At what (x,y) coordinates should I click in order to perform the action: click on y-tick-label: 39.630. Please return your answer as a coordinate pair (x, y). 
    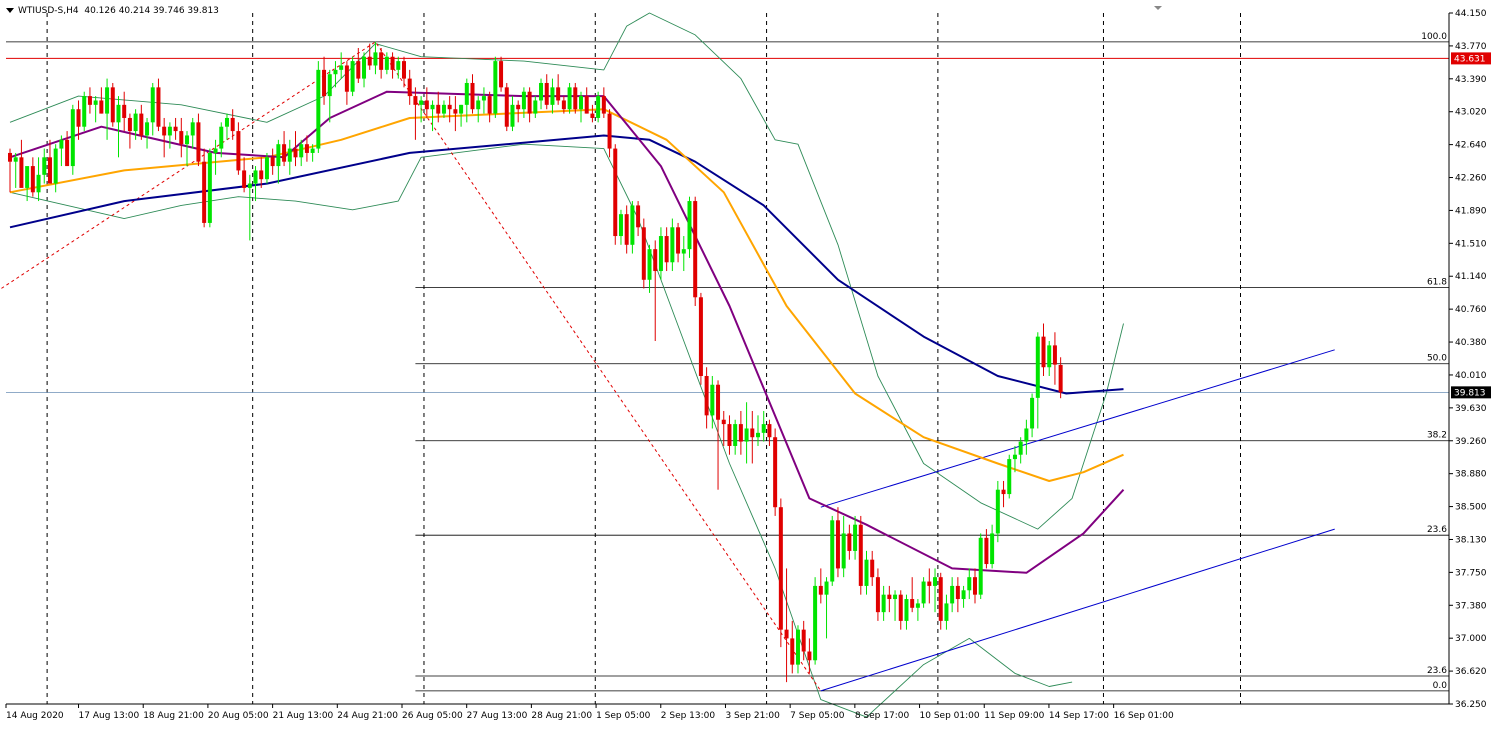
    Looking at the image, I should click on (1471, 409).